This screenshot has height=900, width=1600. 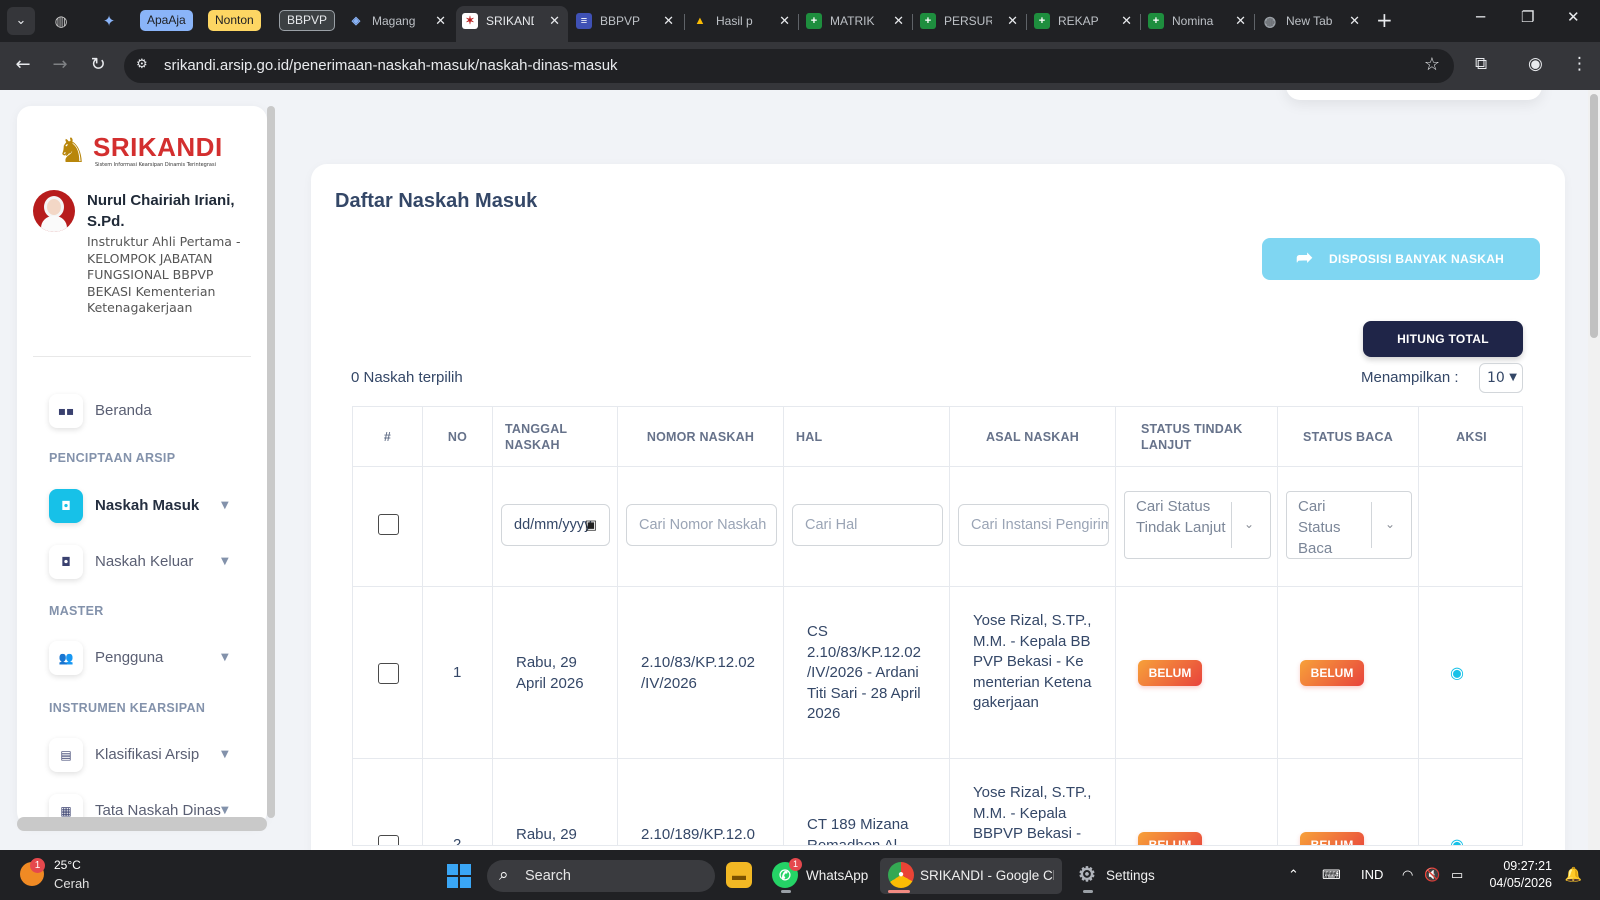 What do you see at coordinates (546, 834) in the screenshot?
I see `row-tanggal: Rabu, 29` at bounding box center [546, 834].